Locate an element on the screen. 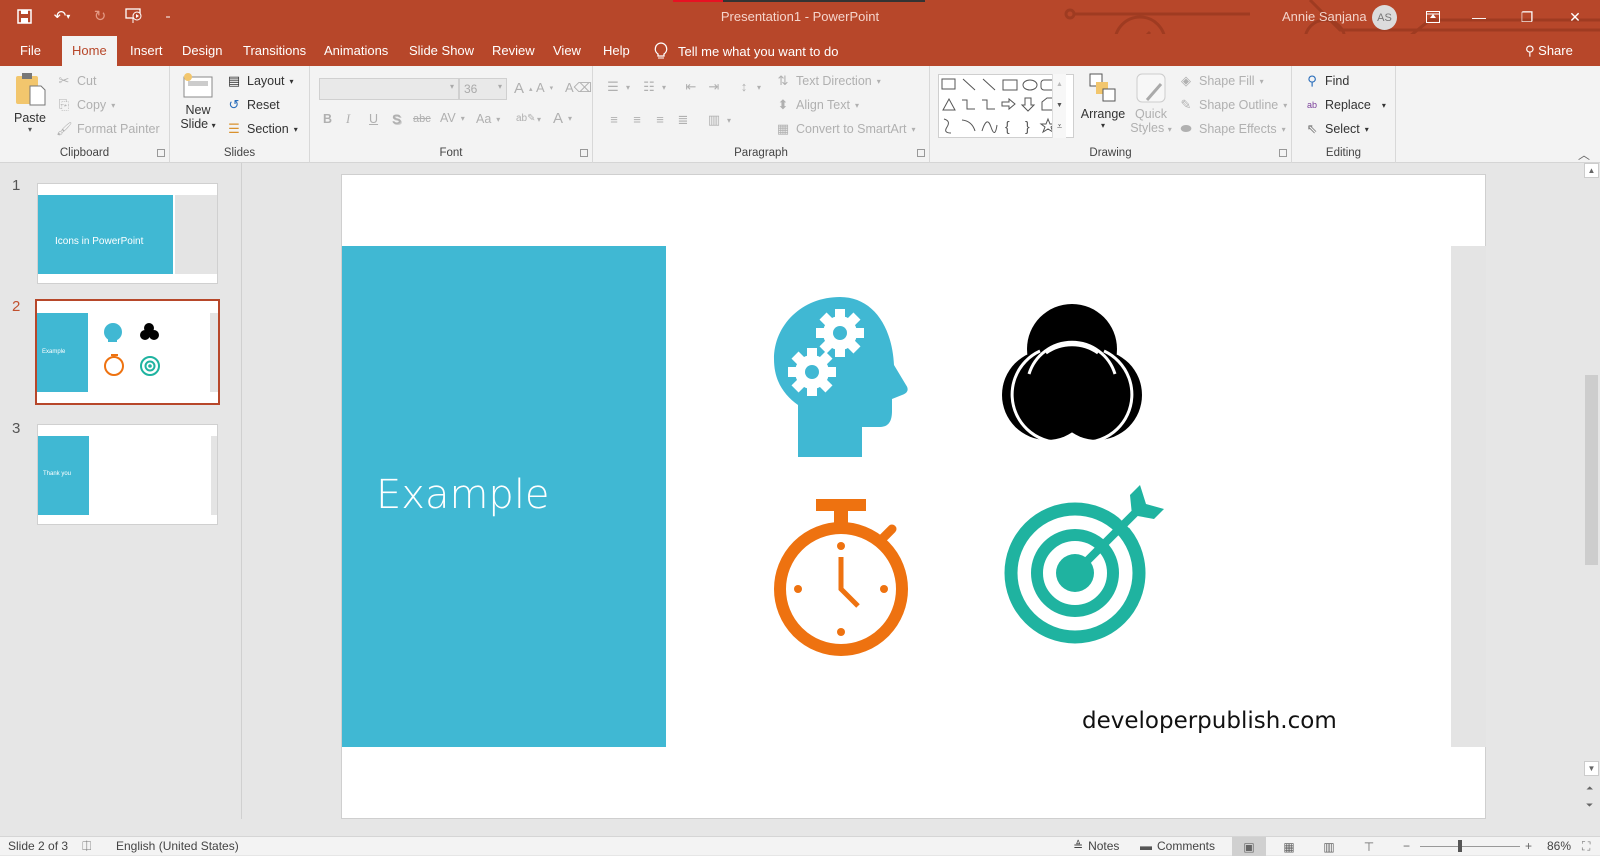 The width and height of the screenshot is (1600, 856). font-name-combo: ▾ is located at coordinates (389, 89).